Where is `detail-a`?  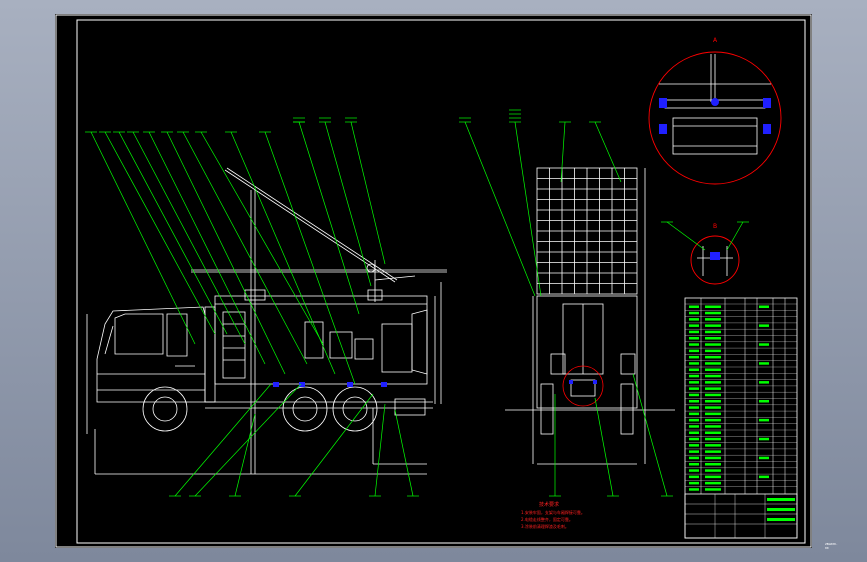 detail-a is located at coordinates (715, 118).